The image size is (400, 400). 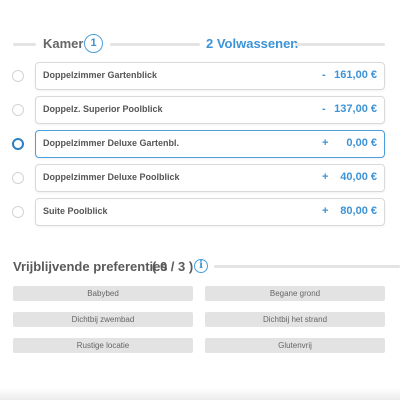 I want to click on room-option-row: Suite Poolblick + 80,00 €, so click(x=200, y=212).